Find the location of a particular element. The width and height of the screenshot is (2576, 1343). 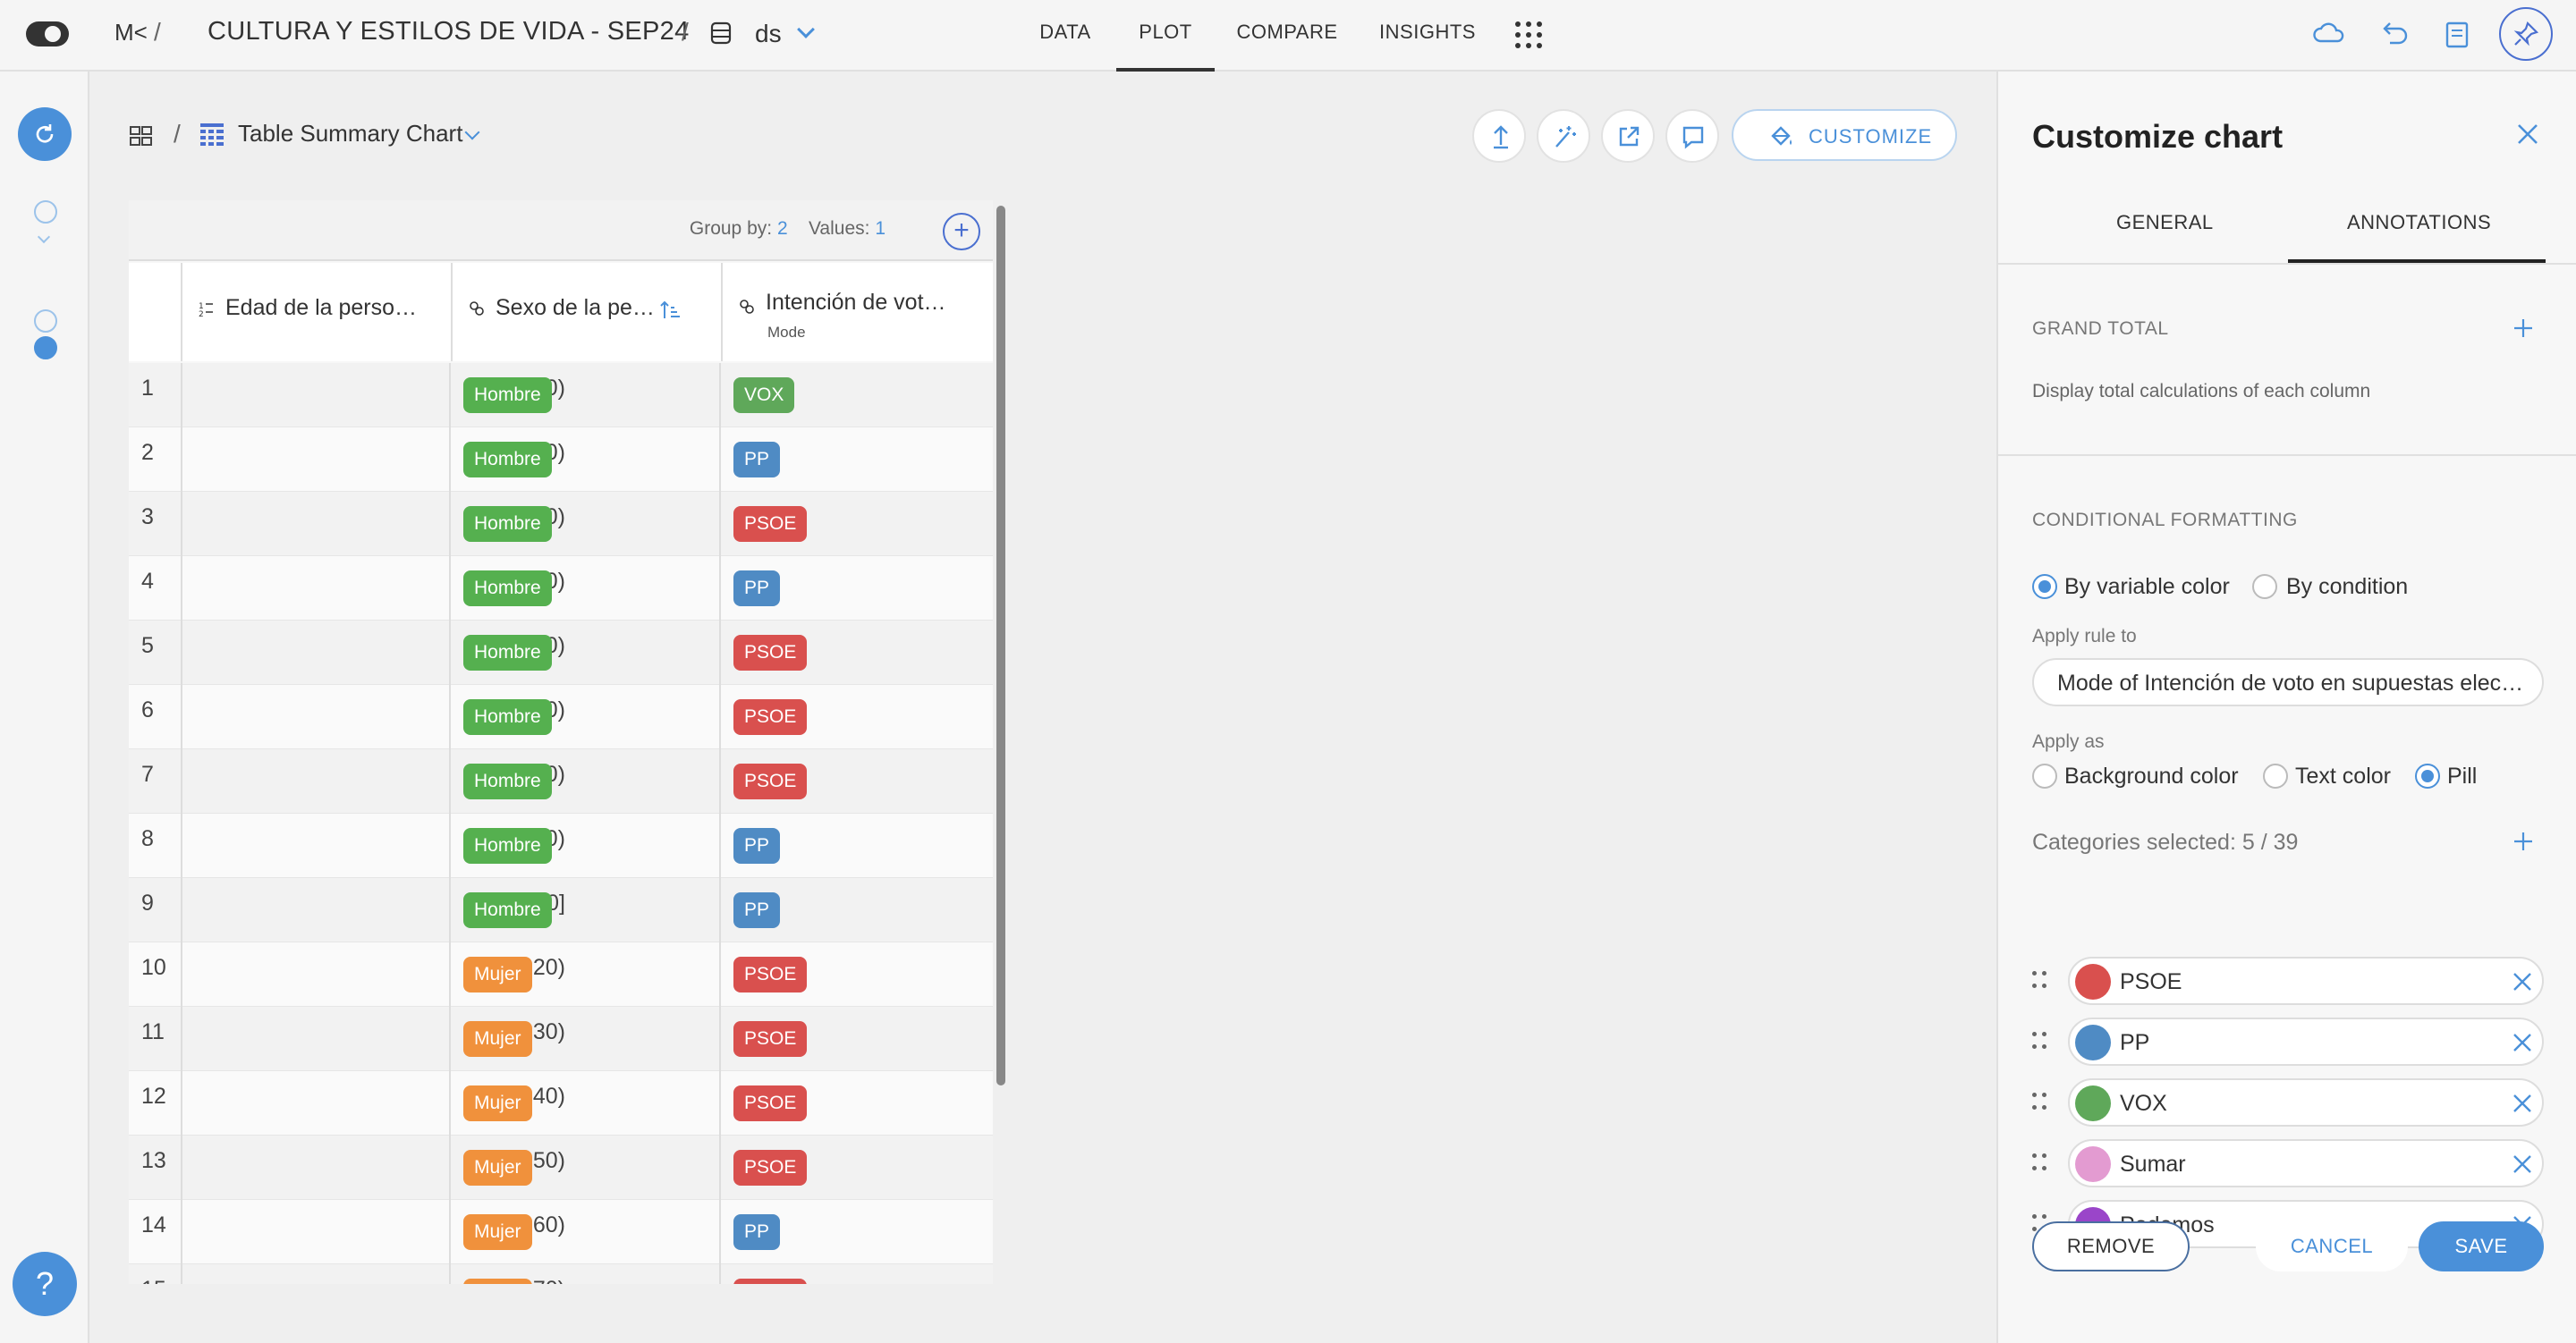

categorical-icon is located at coordinates (477, 308).